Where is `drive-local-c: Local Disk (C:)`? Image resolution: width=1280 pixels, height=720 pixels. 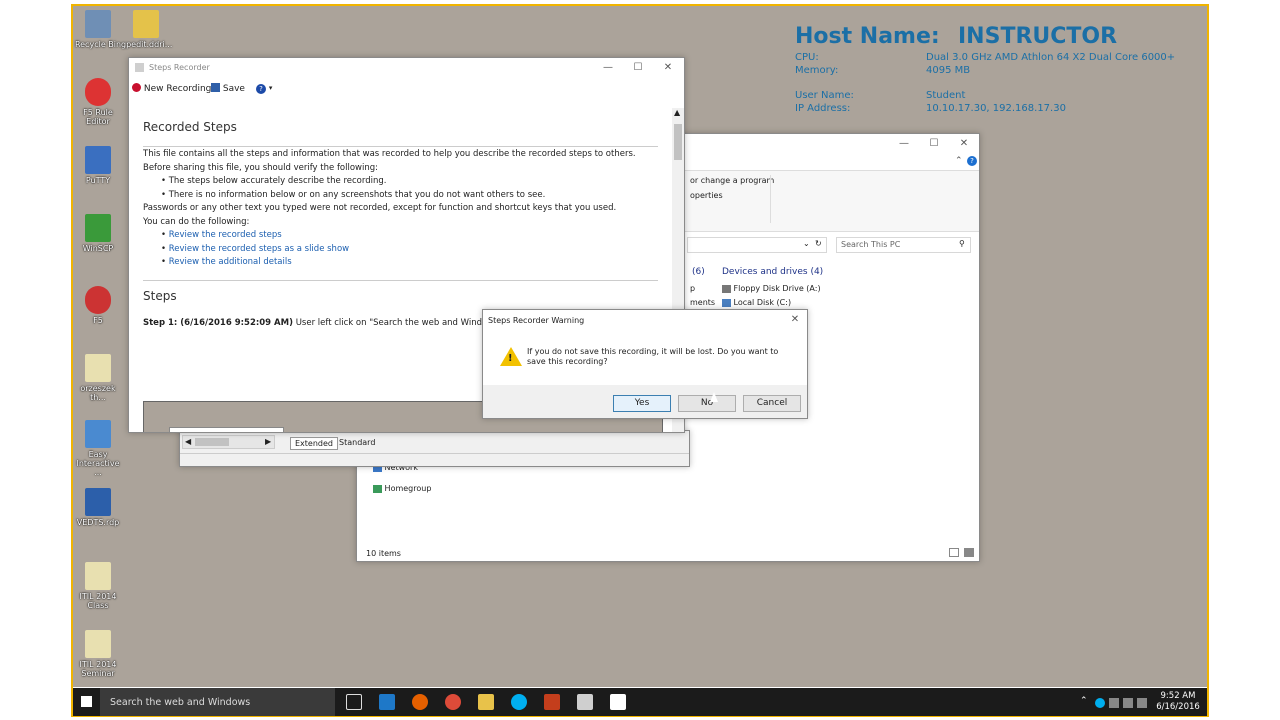
drive-local-c: Local Disk (C:) is located at coordinates (756, 302).